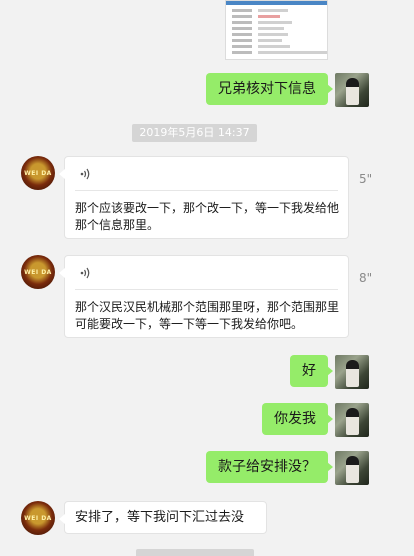  Describe the element at coordinates (366, 278) in the screenshot. I see `voice-duration: 8"` at that location.